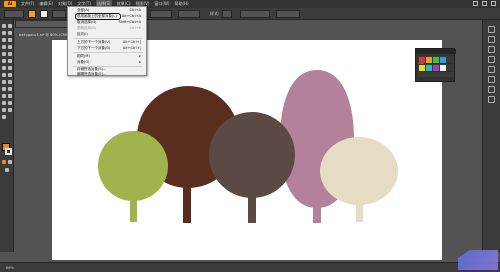 The image size is (500, 272). I want to click on preferences-button, so click(288, 14).